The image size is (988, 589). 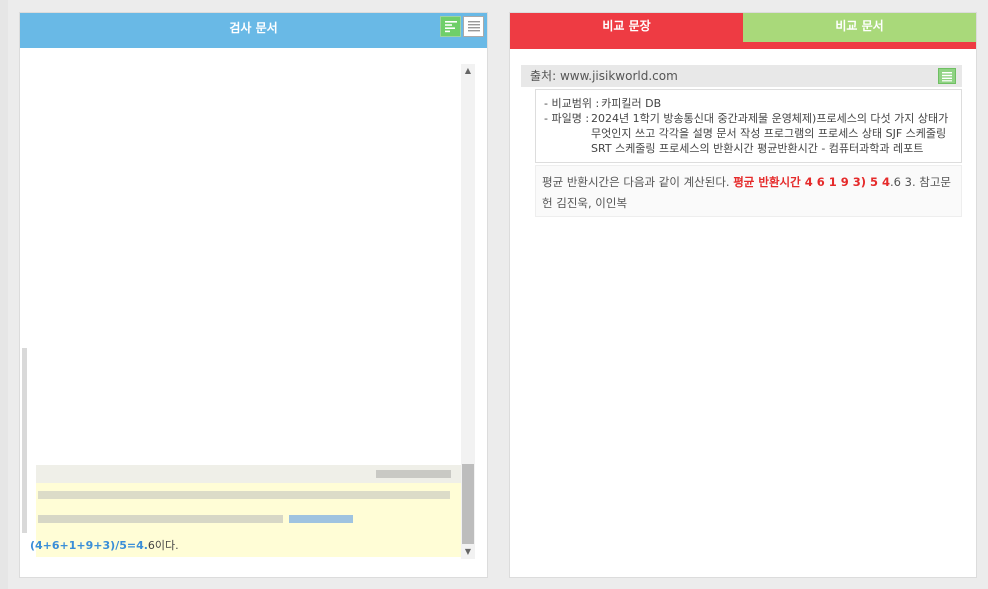 I want to click on filename-label: - 파일명 :, so click(x=567, y=118).